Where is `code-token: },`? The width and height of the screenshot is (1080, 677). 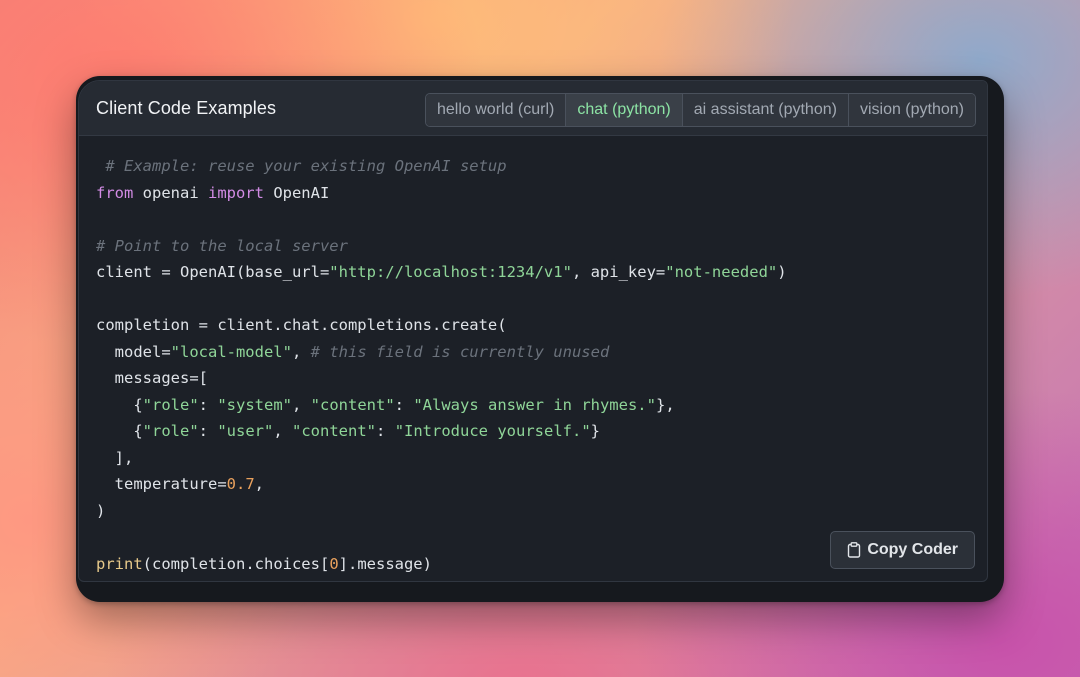
code-token: }, is located at coordinates (665, 404).